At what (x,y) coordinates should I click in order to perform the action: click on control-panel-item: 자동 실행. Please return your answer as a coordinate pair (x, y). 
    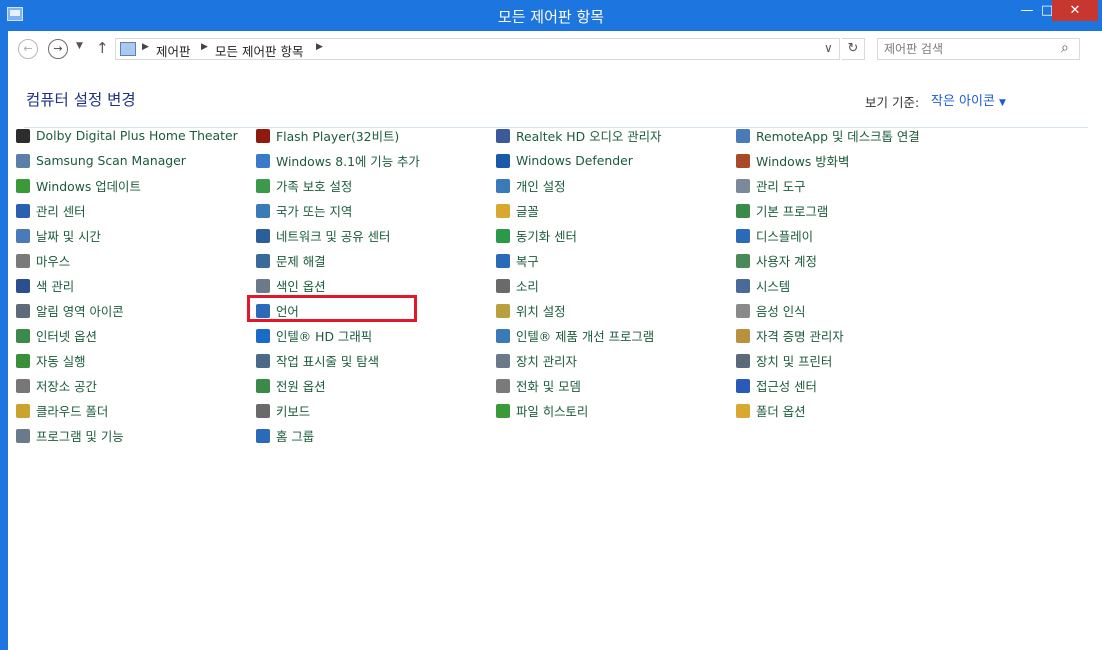
    Looking at the image, I should click on (127, 360).